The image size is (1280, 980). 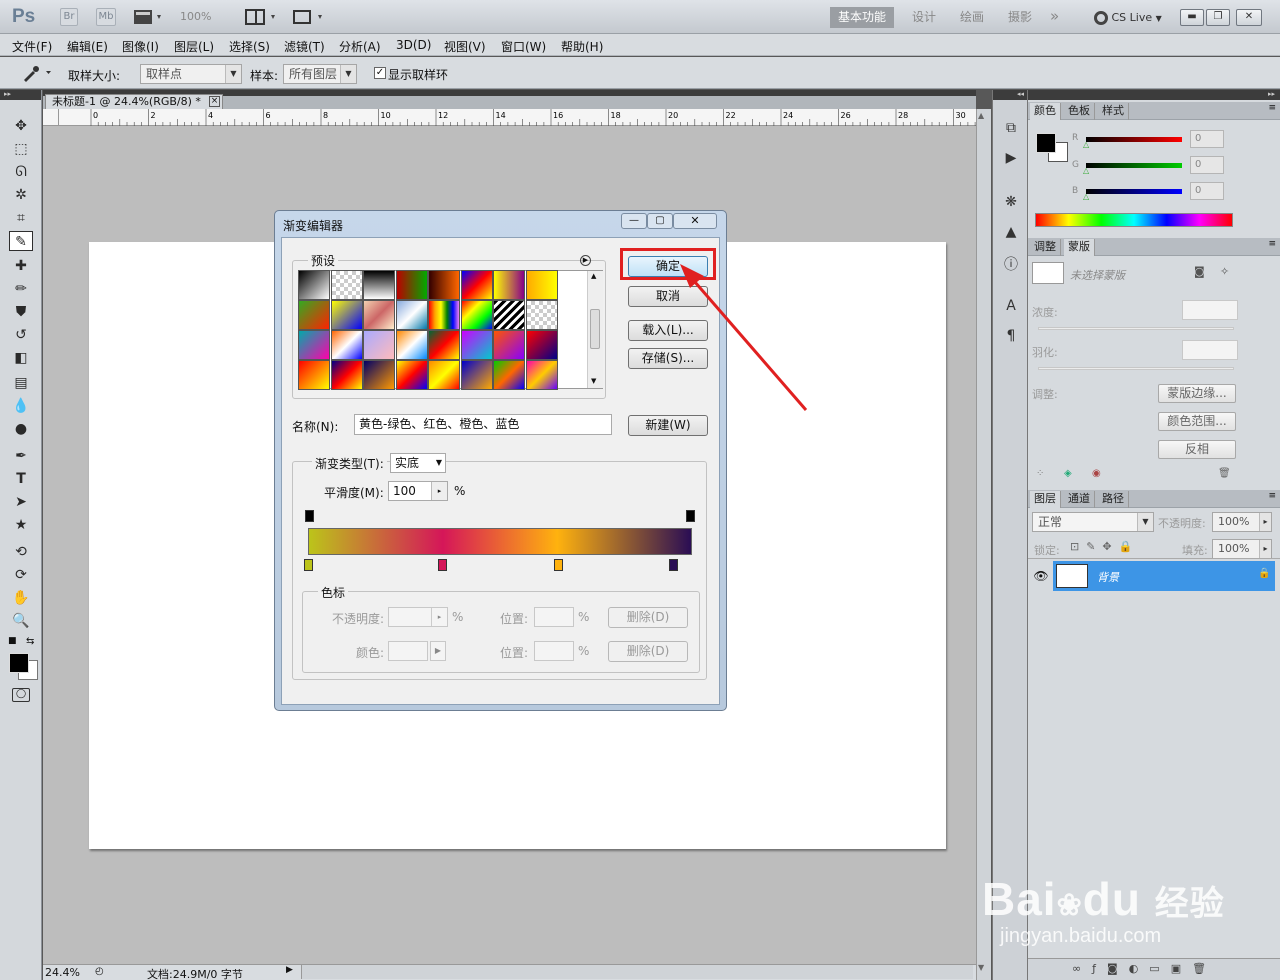 What do you see at coordinates (292, 972) in the screenshot?
I see `status-arrow-icon: ▶` at bounding box center [292, 972].